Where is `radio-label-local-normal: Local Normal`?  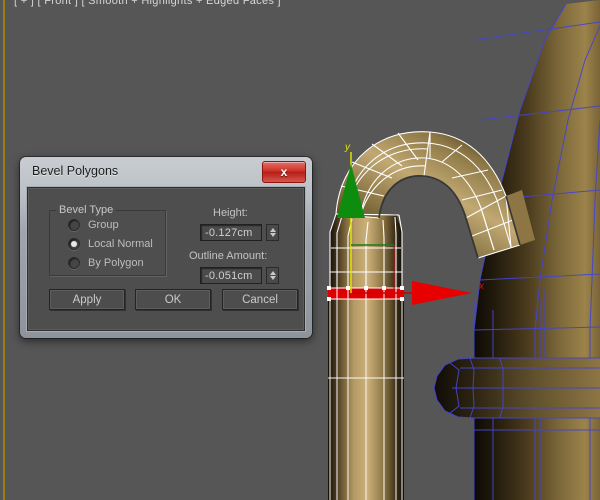
radio-label-local-normal: Local Normal is located at coordinates (120, 244).